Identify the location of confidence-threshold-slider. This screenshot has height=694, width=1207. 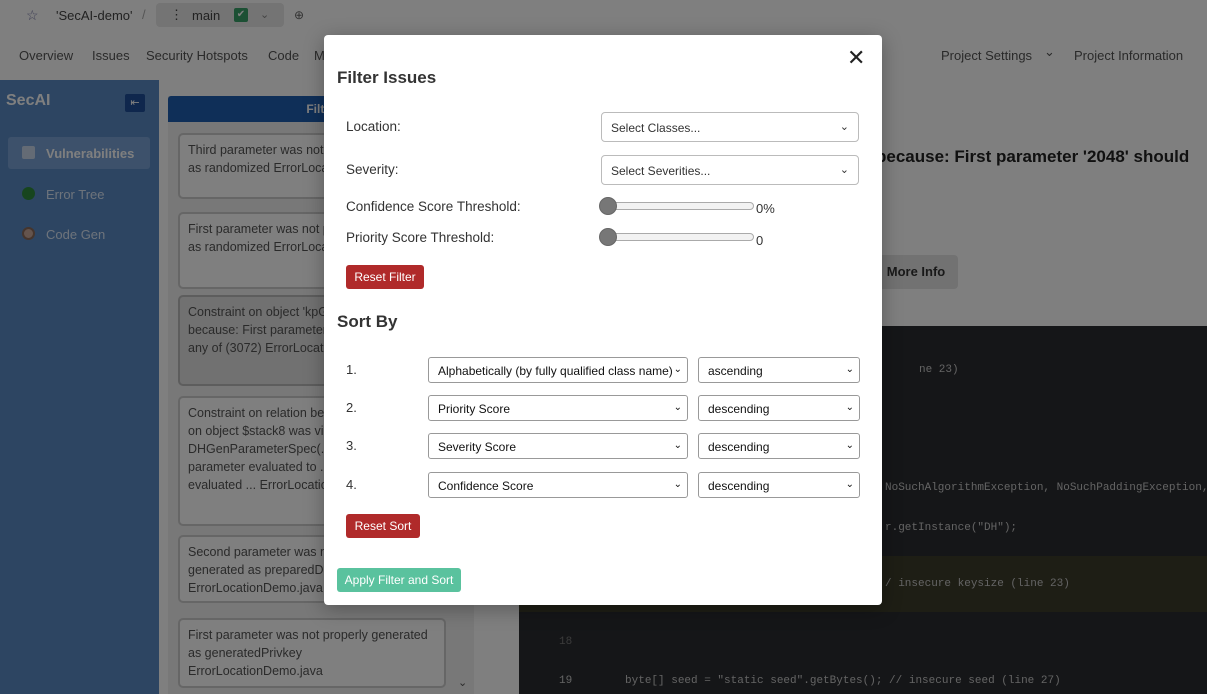
(676, 206).